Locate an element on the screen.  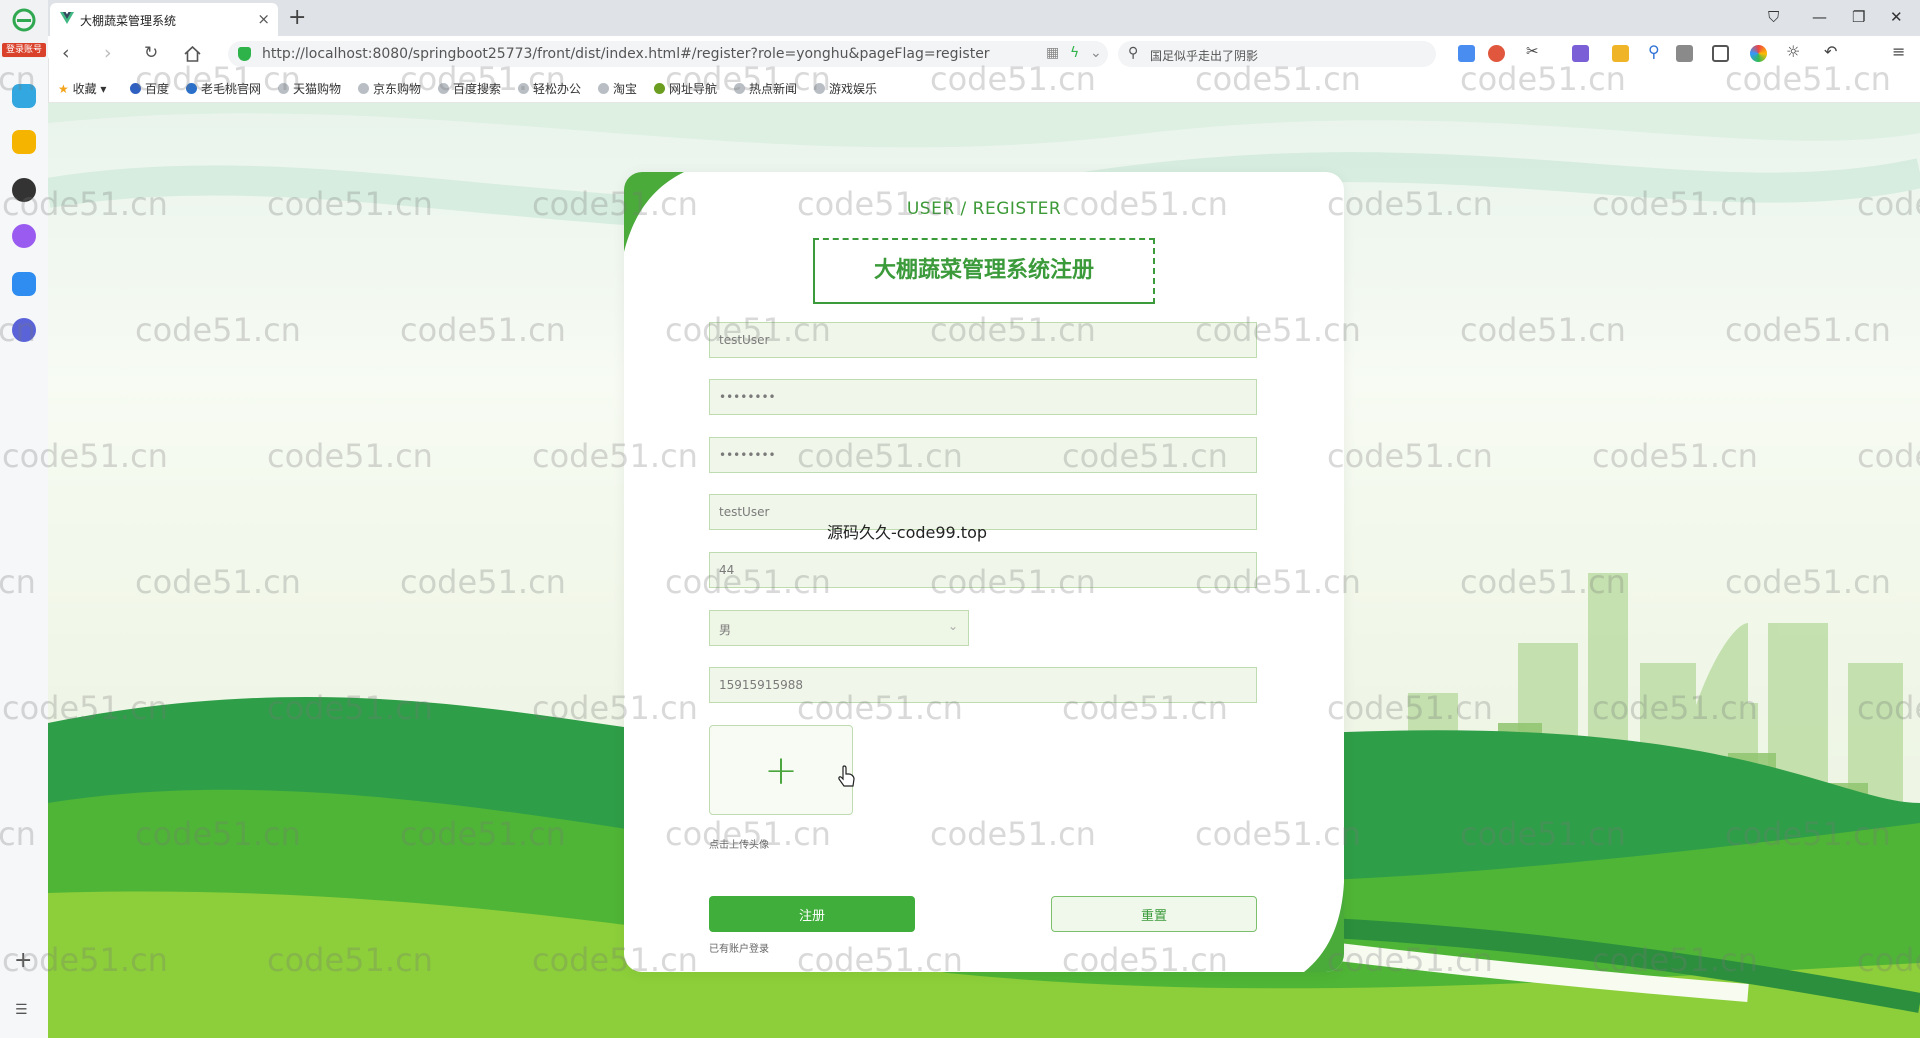
qr-icon: ▦ is located at coordinates (1052, 53).